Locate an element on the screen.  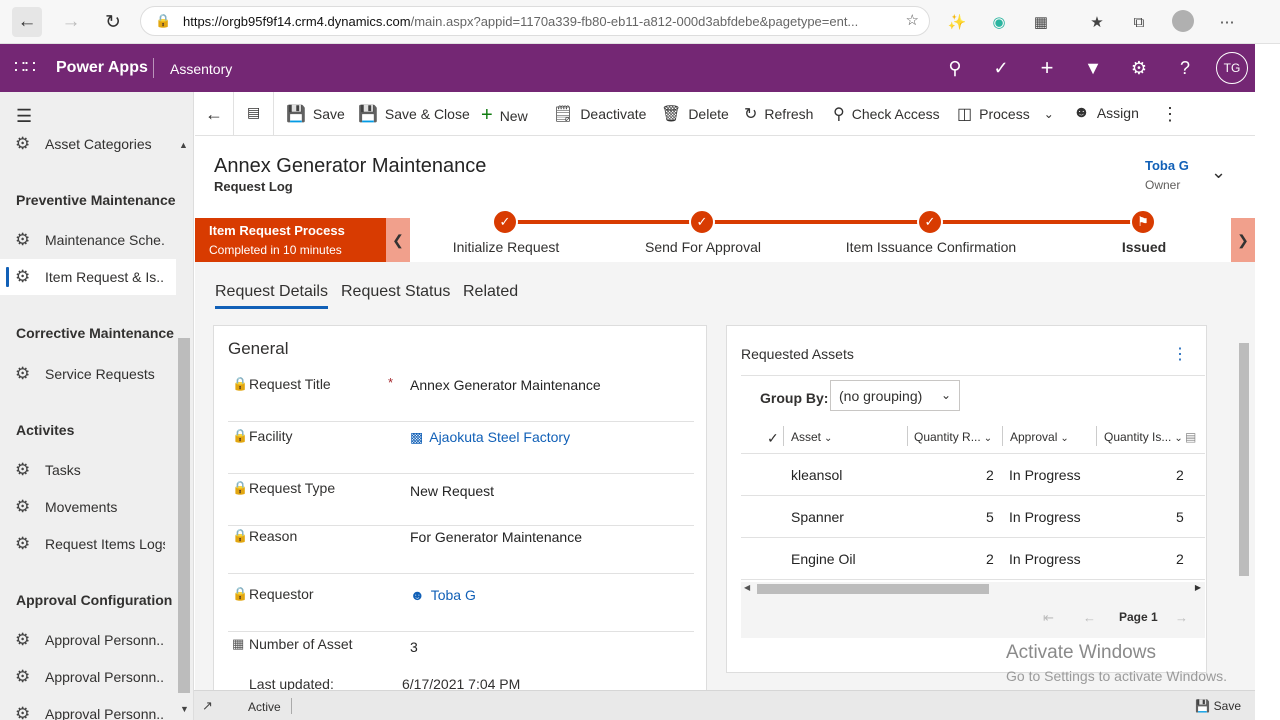
facility-lookup-link: ▩ Ajaokuta Steel Factory is located at coordinates (490, 437).